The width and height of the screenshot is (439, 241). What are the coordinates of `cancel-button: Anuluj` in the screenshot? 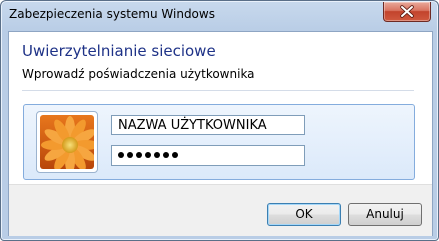 It's located at (385, 214).